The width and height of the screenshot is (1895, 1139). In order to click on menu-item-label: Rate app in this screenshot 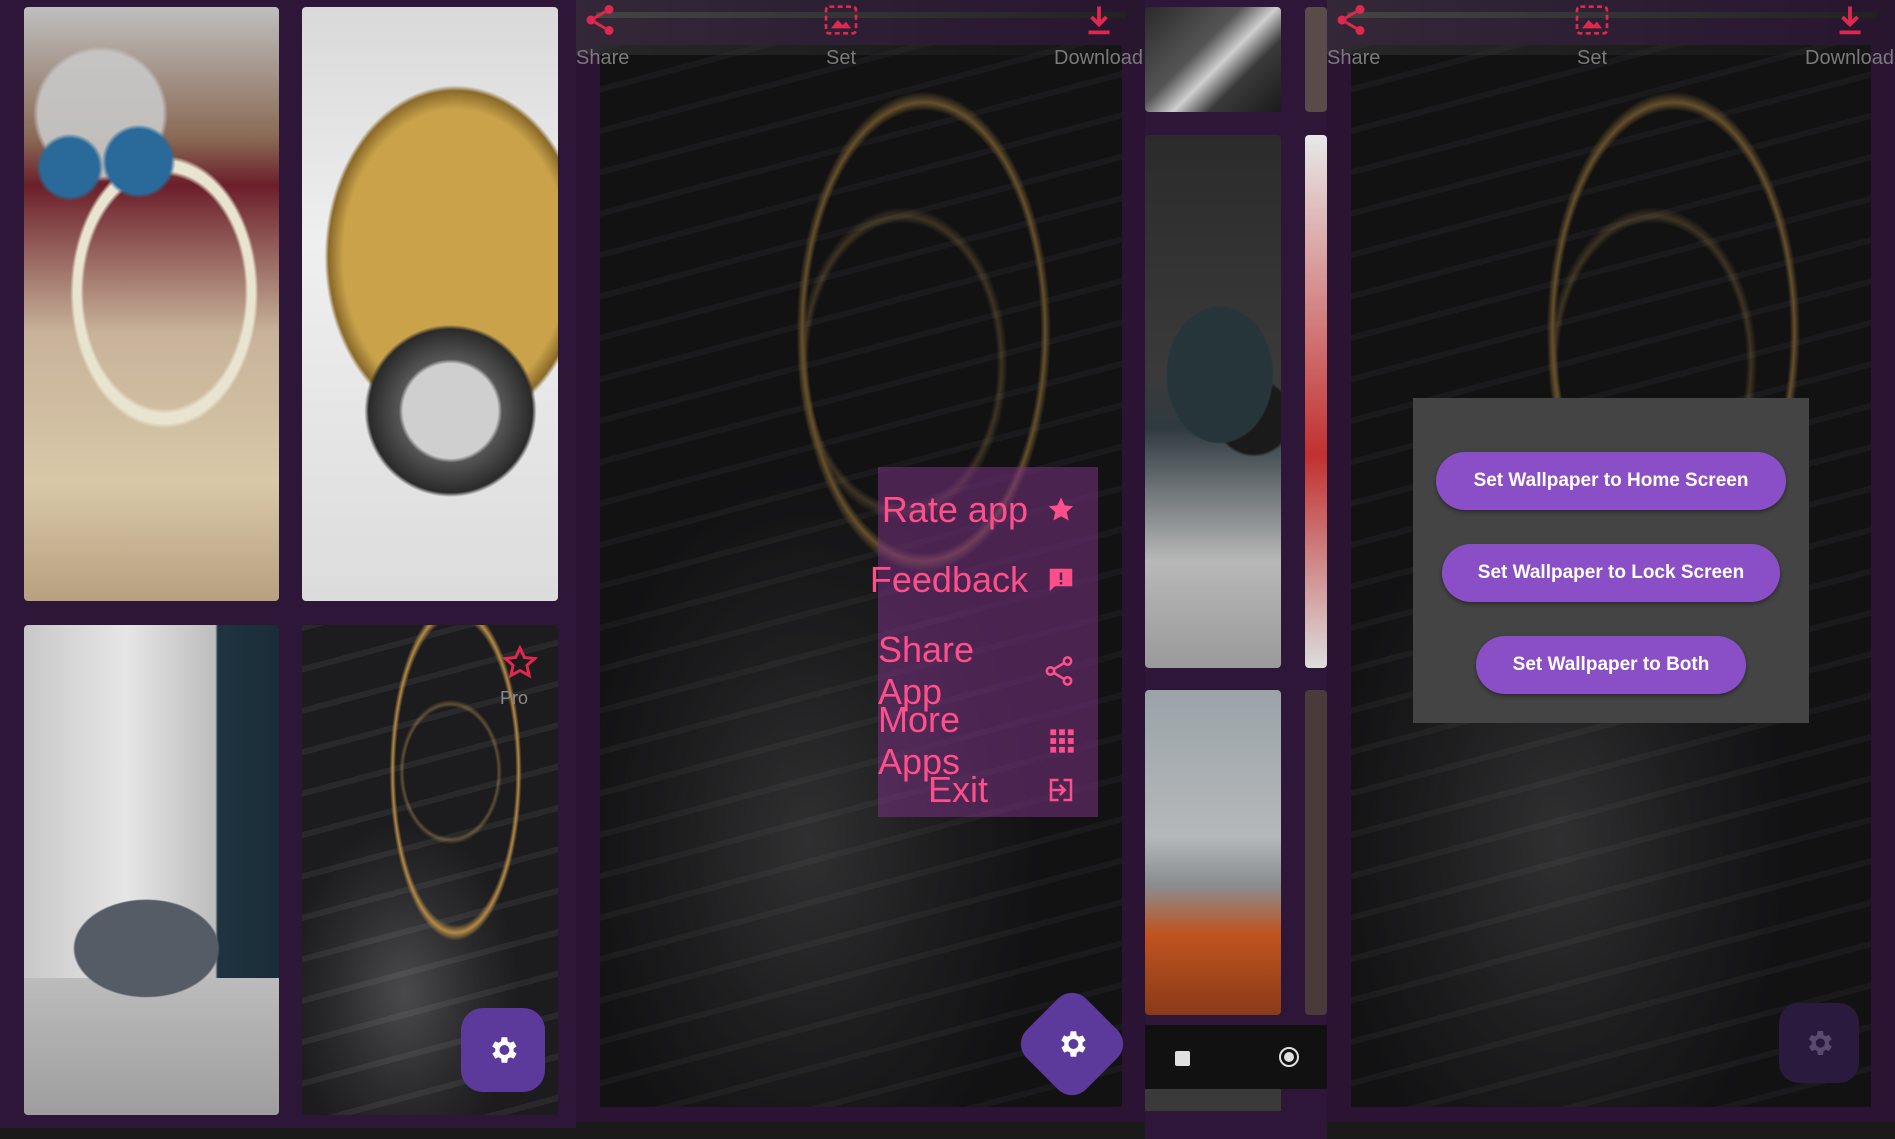, I will do `click(954, 509)`.